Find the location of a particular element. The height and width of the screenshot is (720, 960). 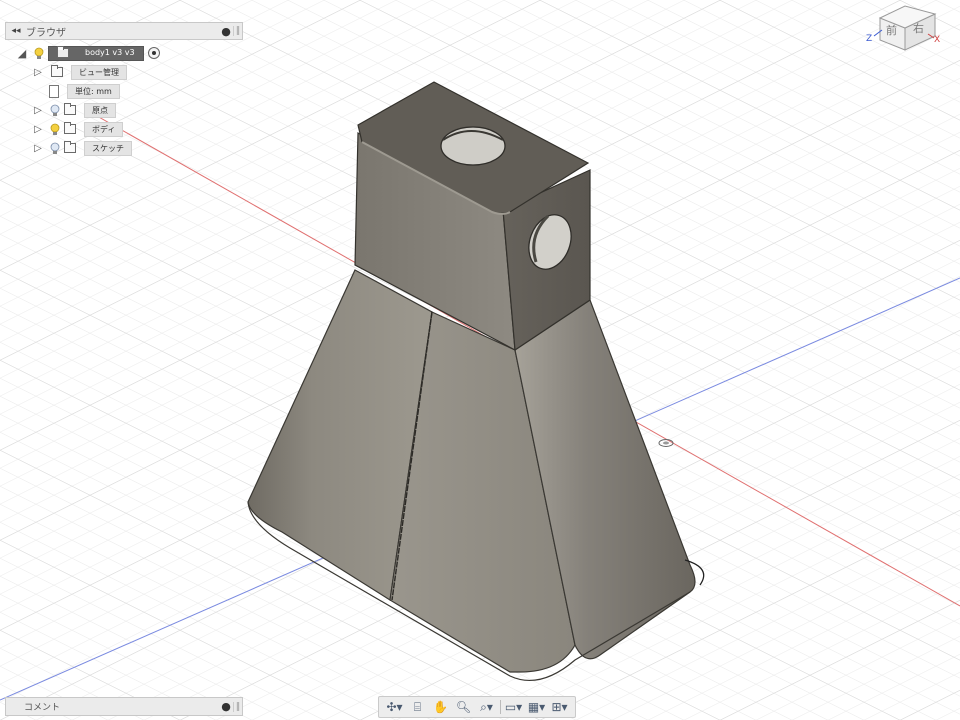

tree-item-origin: ▷ 原点 is located at coordinates (74, 110).